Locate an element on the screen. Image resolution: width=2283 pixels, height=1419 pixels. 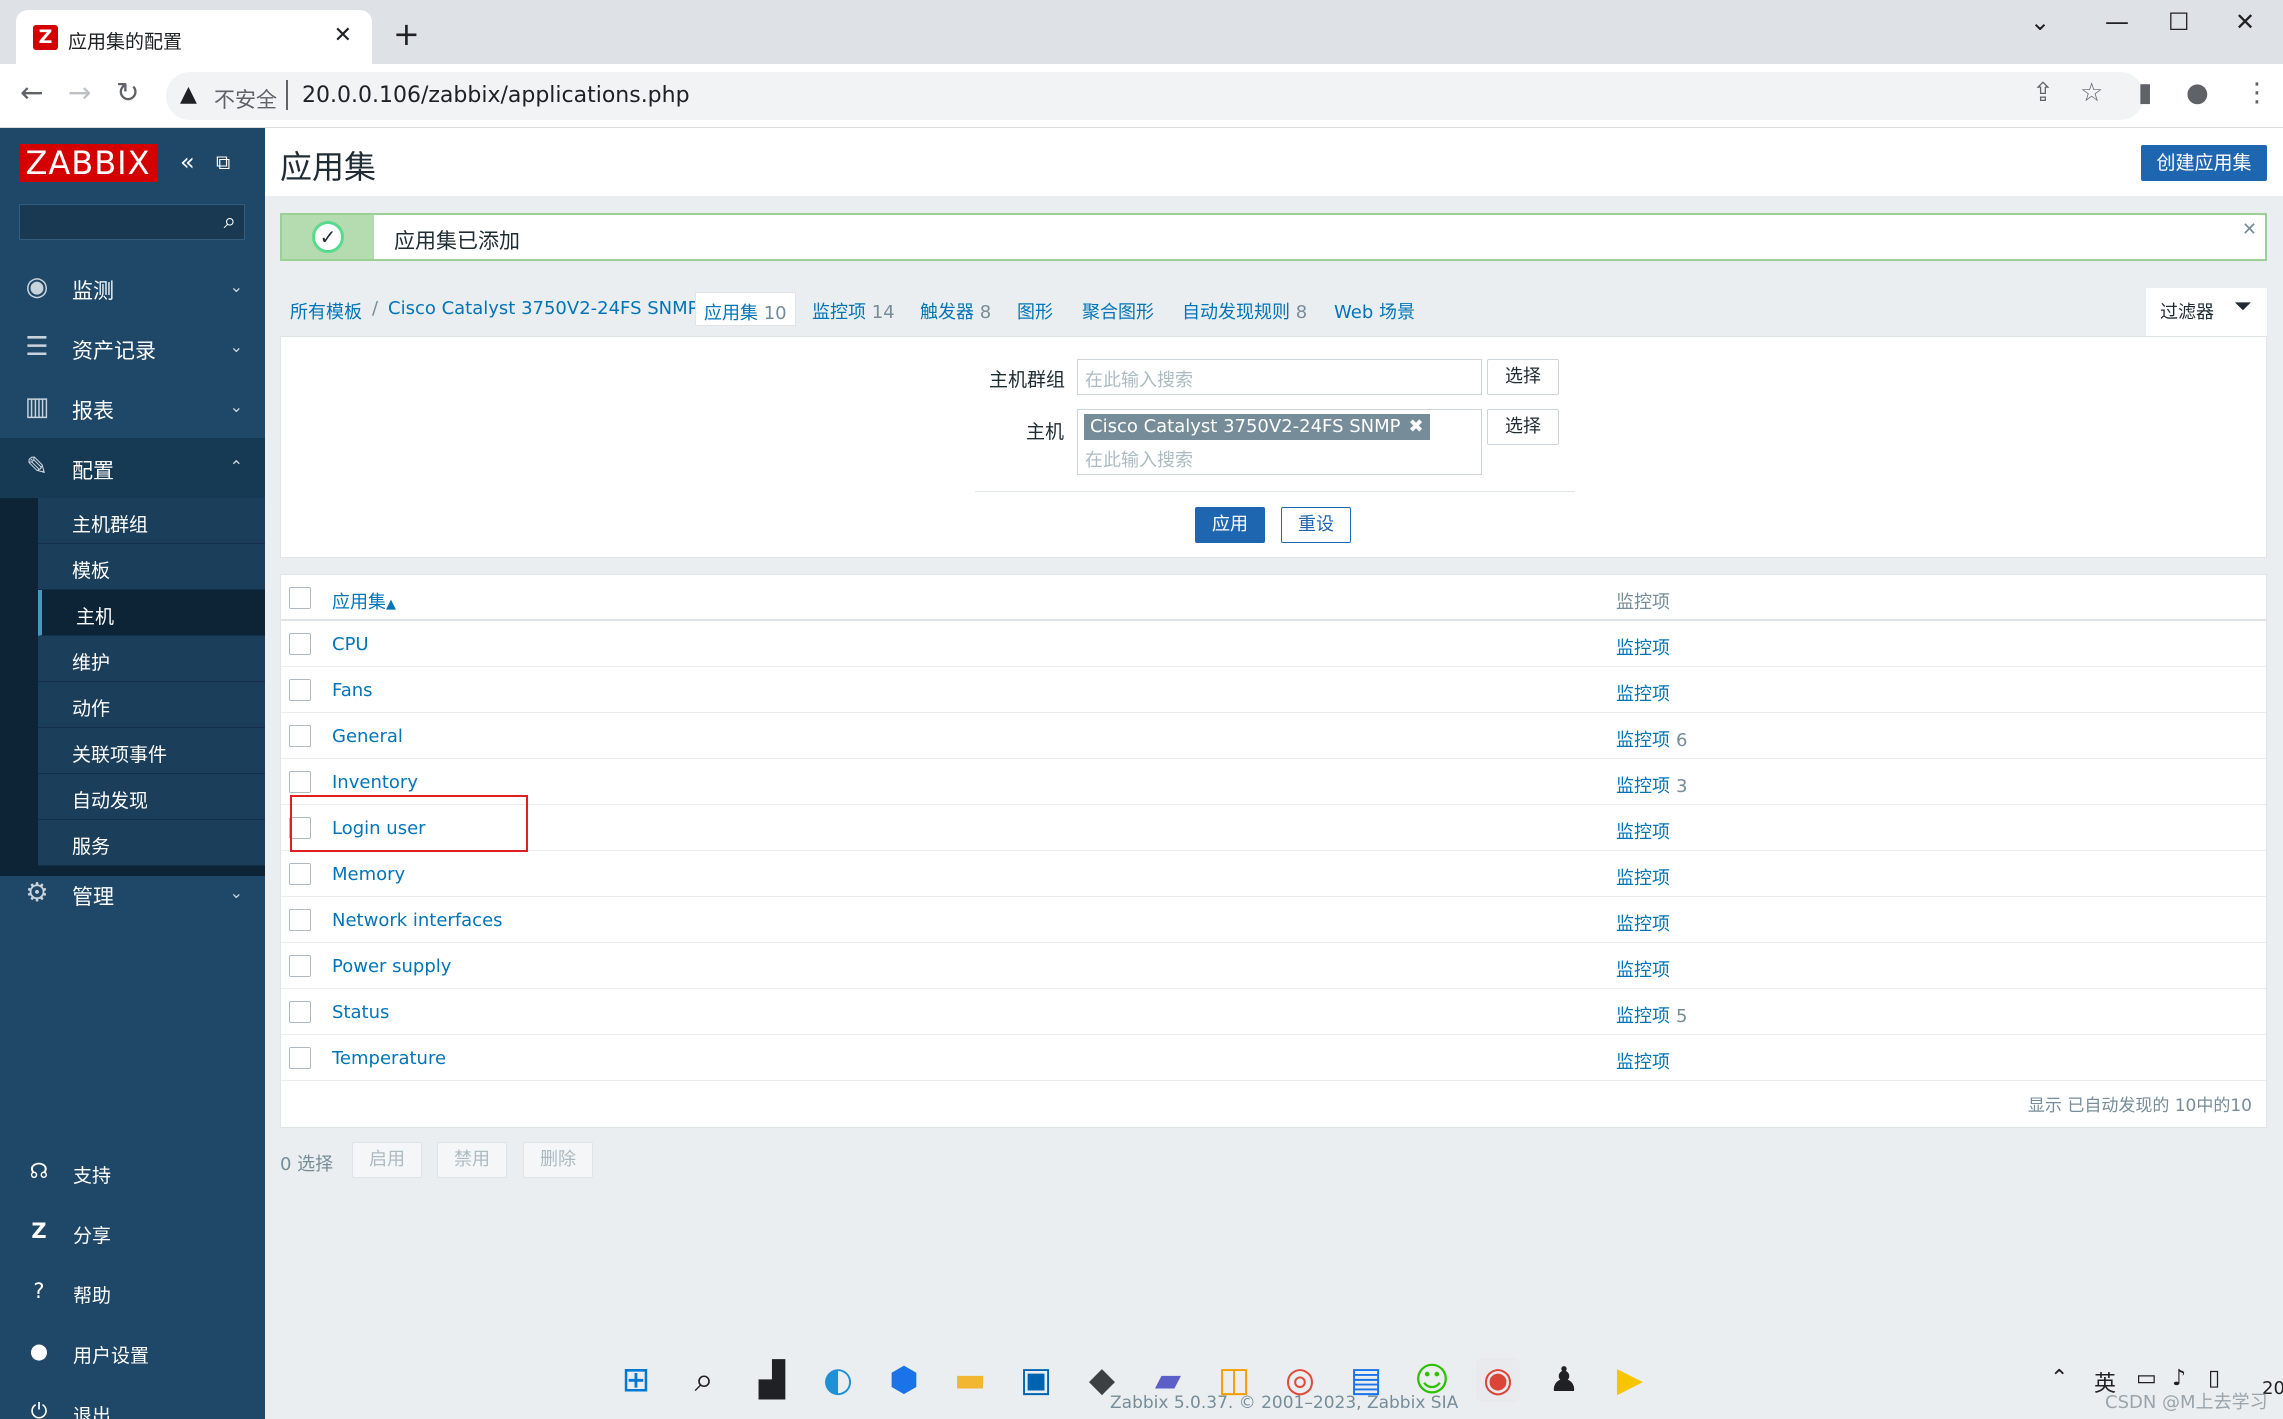
application-name-link: Memory is located at coordinates (368, 874).